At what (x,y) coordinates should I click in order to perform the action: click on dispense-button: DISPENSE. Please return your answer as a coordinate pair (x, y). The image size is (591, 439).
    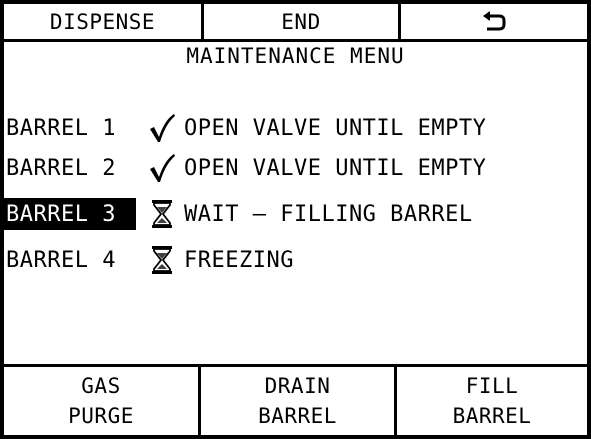
    Looking at the image, I should click on (104, 21).